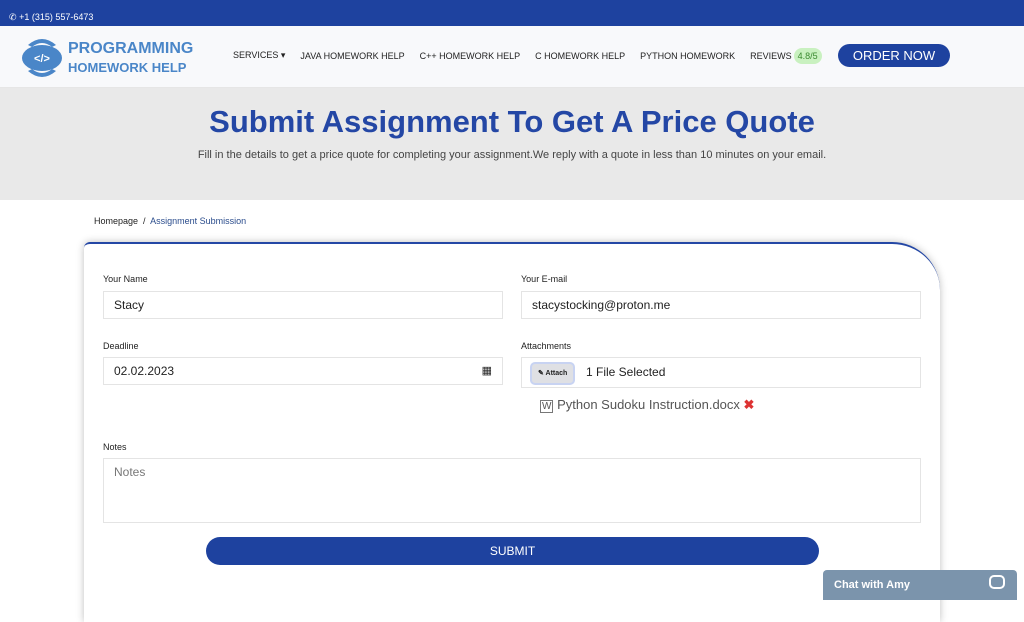 The width and height of the screenshot is (1024, 622). I want to click on remove-file-icon: ✖, so click(749, 404).